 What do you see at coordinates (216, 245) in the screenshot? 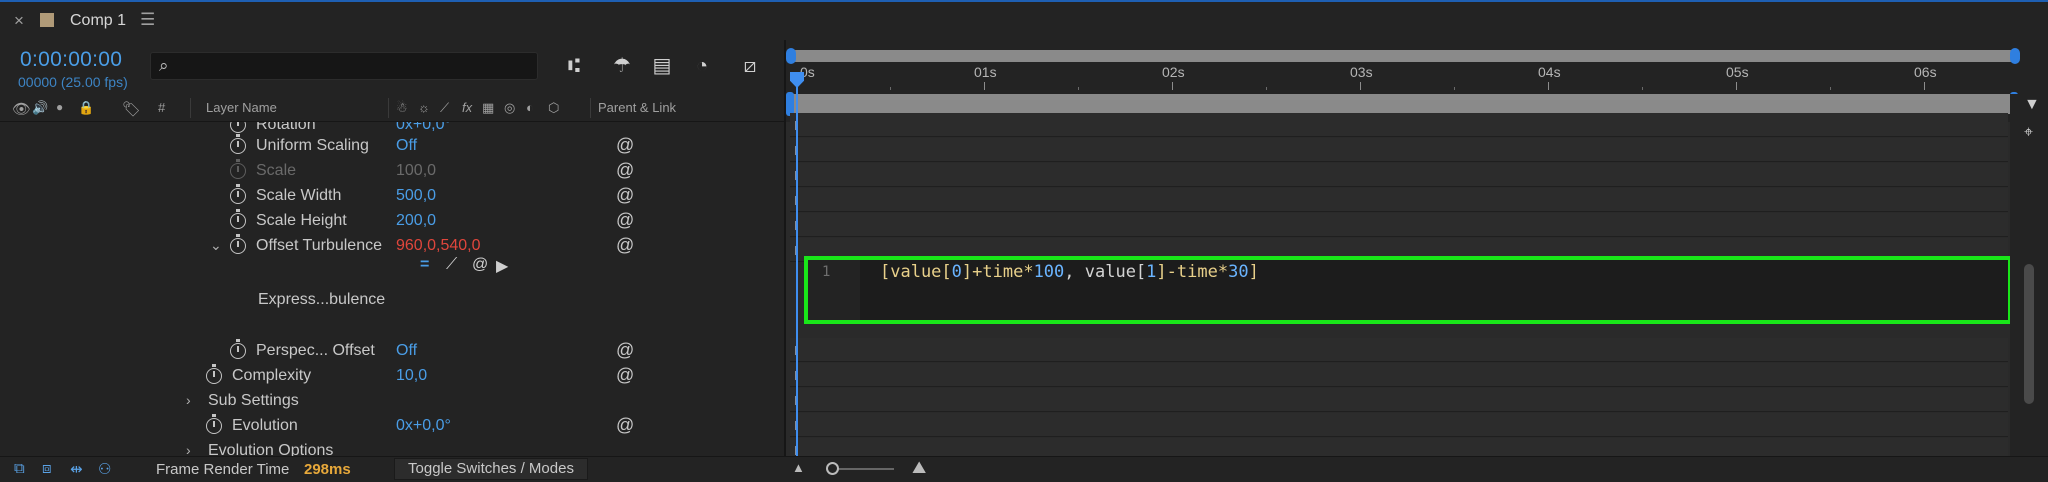
I see `expand-chevron-icon: ⌄` at bounding box center [216, 245].